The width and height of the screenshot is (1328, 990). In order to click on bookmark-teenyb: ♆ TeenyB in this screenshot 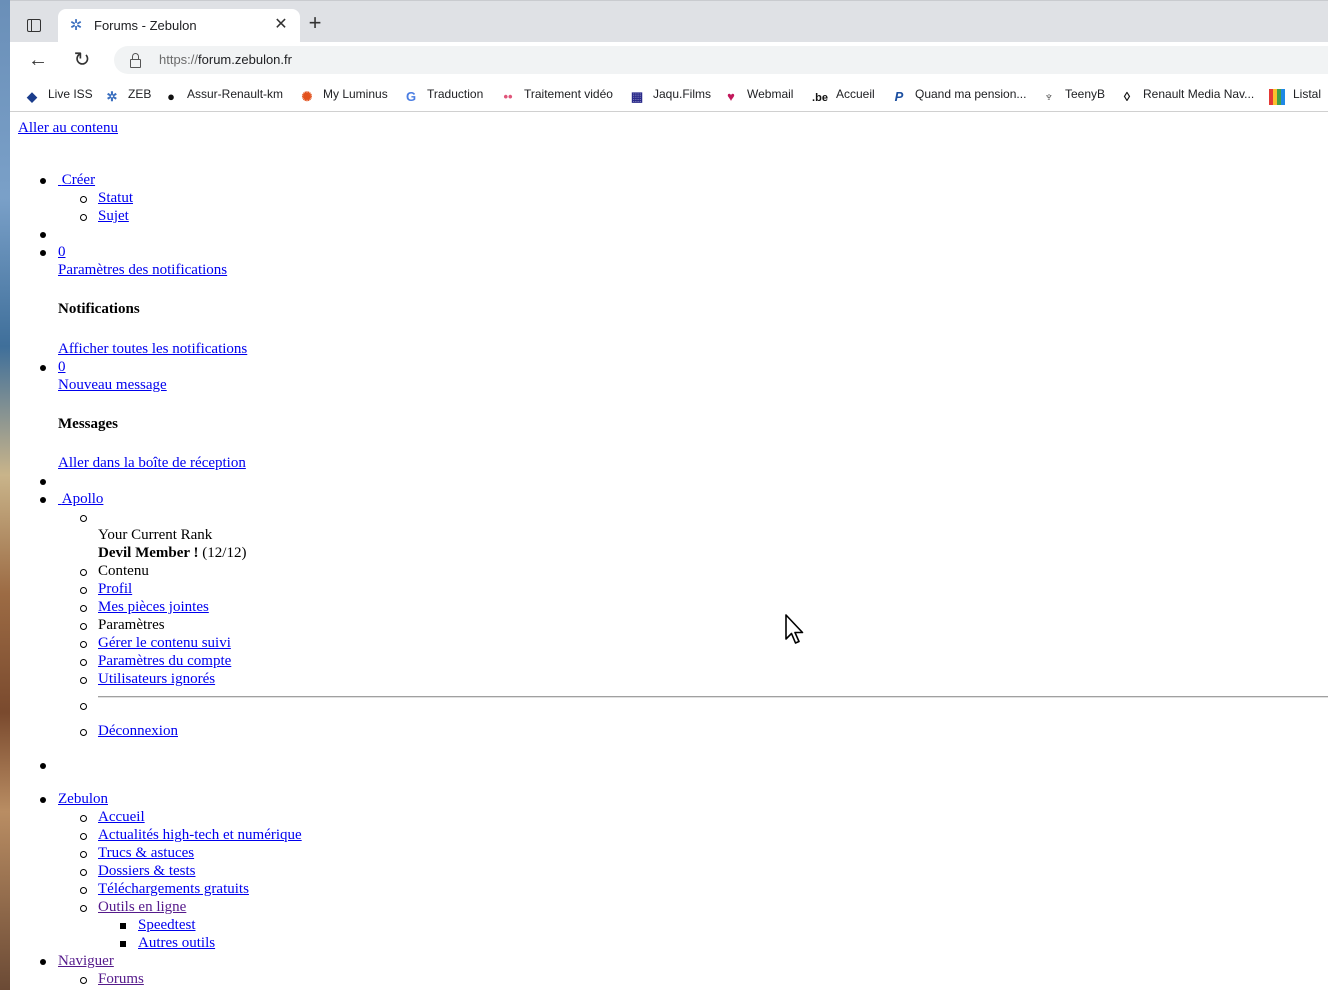, I will do `click(1073, 94)`.